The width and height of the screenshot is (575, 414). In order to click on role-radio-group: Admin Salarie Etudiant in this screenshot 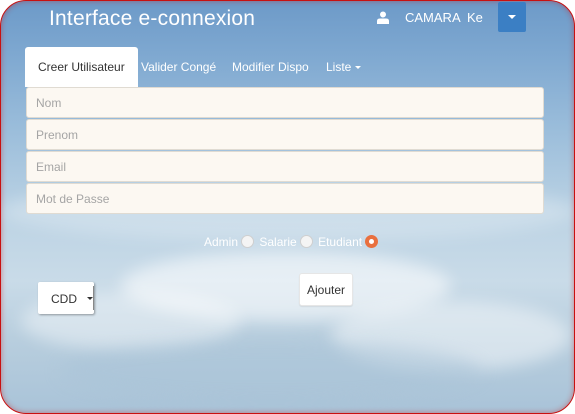, I will do `click(292, 243)`.